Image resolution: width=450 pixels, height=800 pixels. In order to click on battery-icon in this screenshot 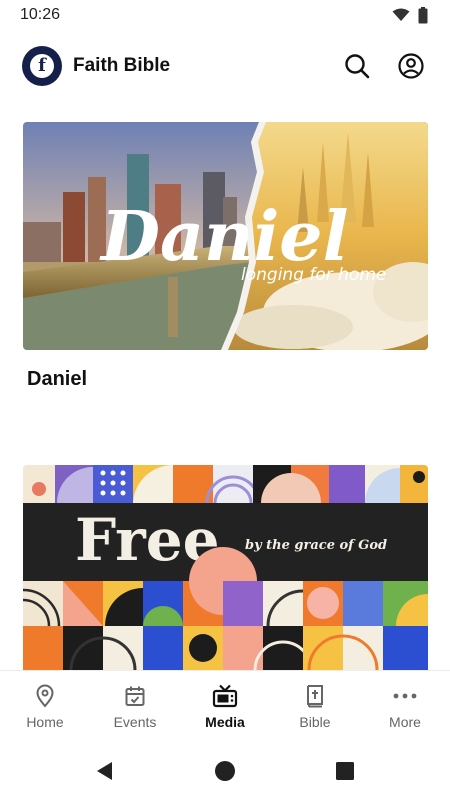, I will do `click(423, 14)`.